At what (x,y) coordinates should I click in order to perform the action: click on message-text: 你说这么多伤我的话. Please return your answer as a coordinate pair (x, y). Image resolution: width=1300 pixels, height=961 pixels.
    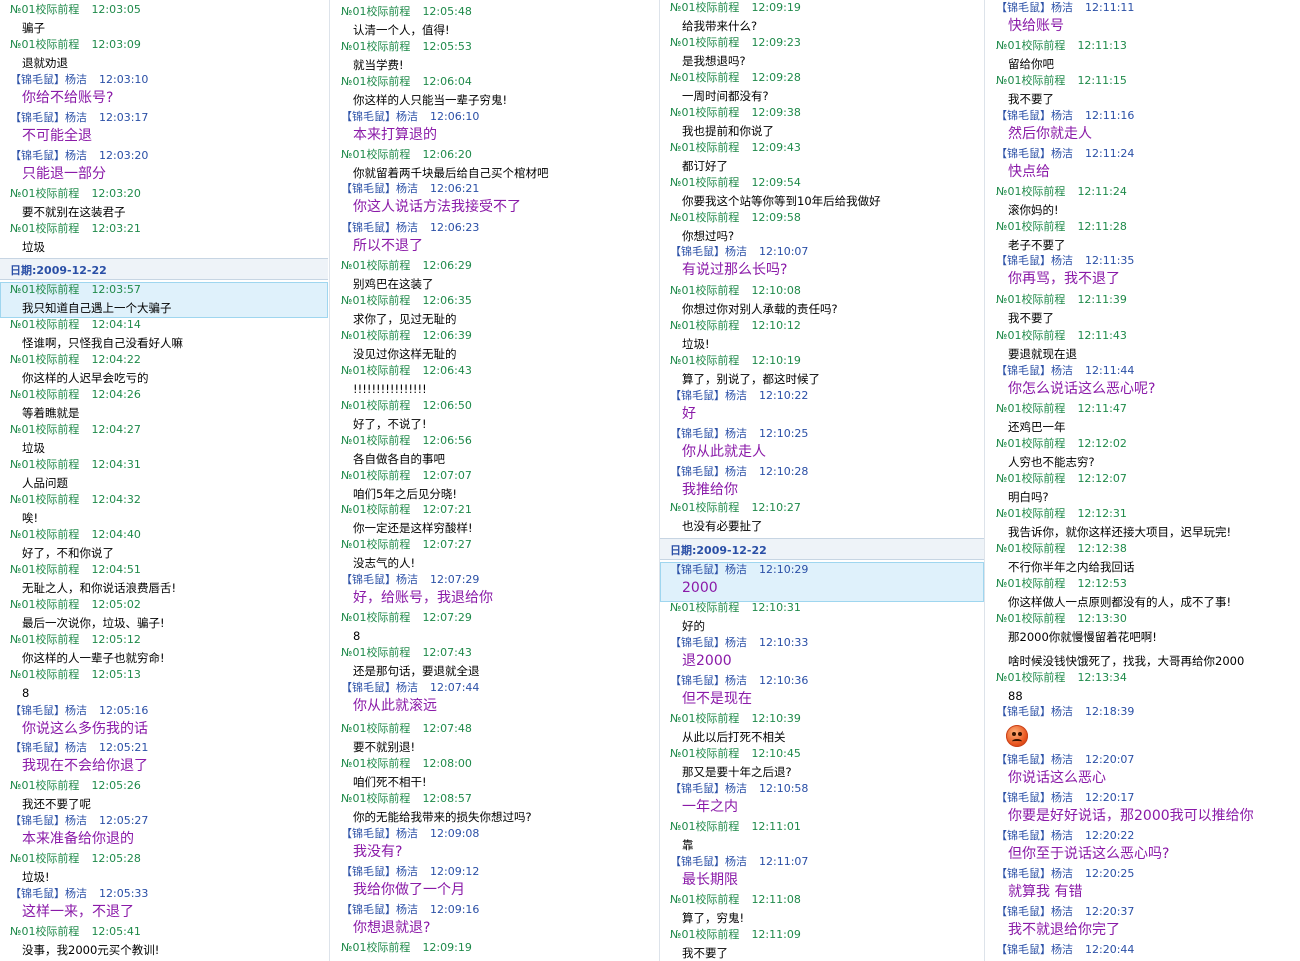
    Looking at the image, I should click on (85, 729).